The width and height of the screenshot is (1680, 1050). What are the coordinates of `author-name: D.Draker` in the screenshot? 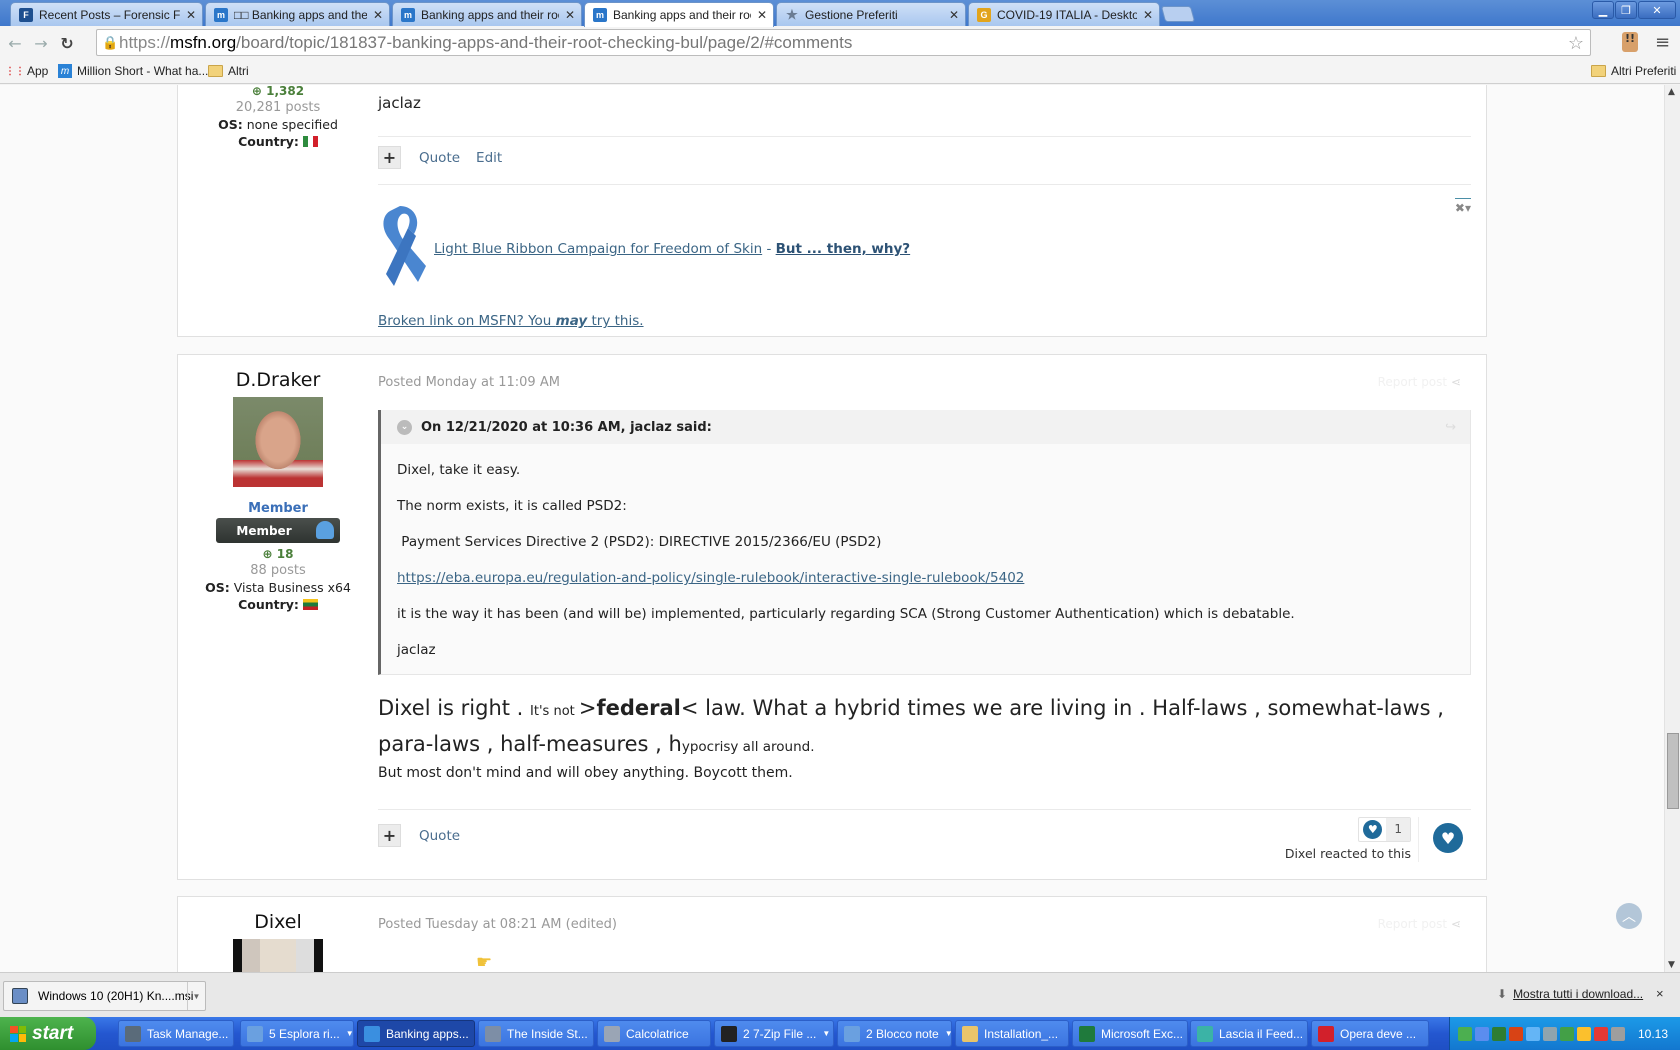 It's located at (278, 380).